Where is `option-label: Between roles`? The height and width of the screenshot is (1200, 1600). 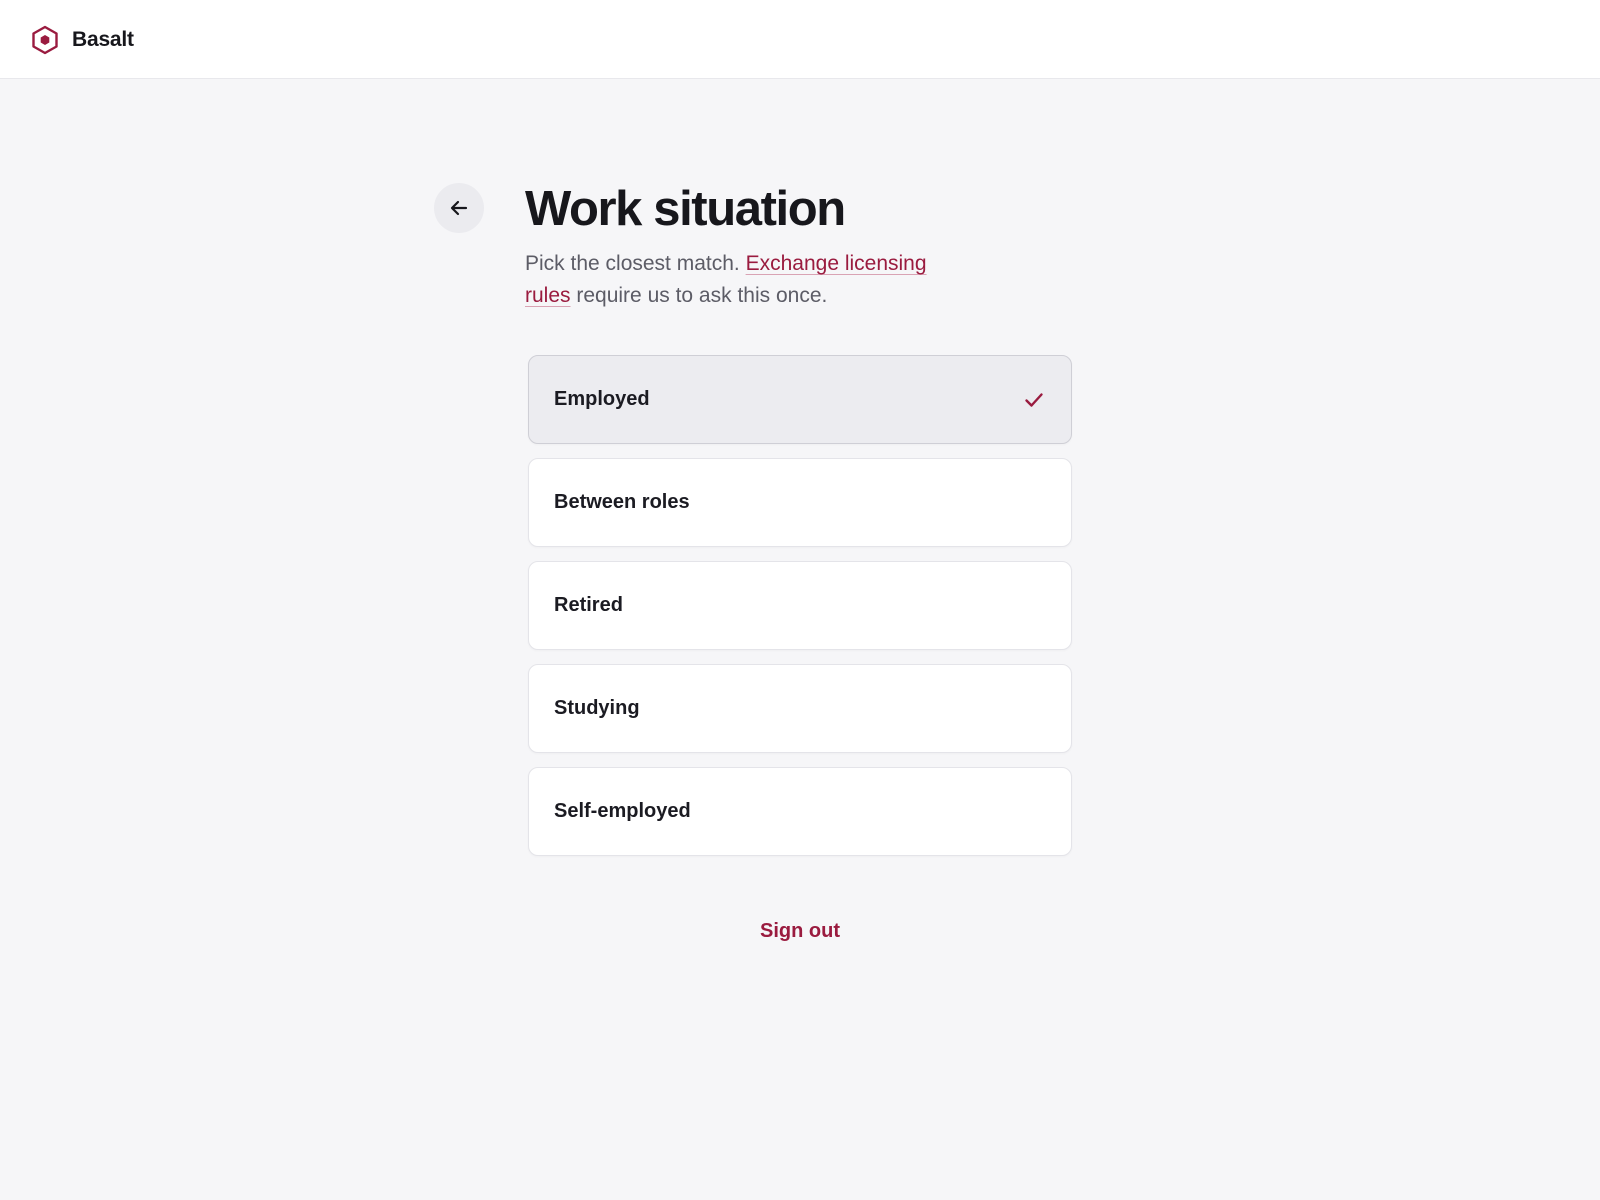 option-label: Between roles is located at coordinates (622, 502).